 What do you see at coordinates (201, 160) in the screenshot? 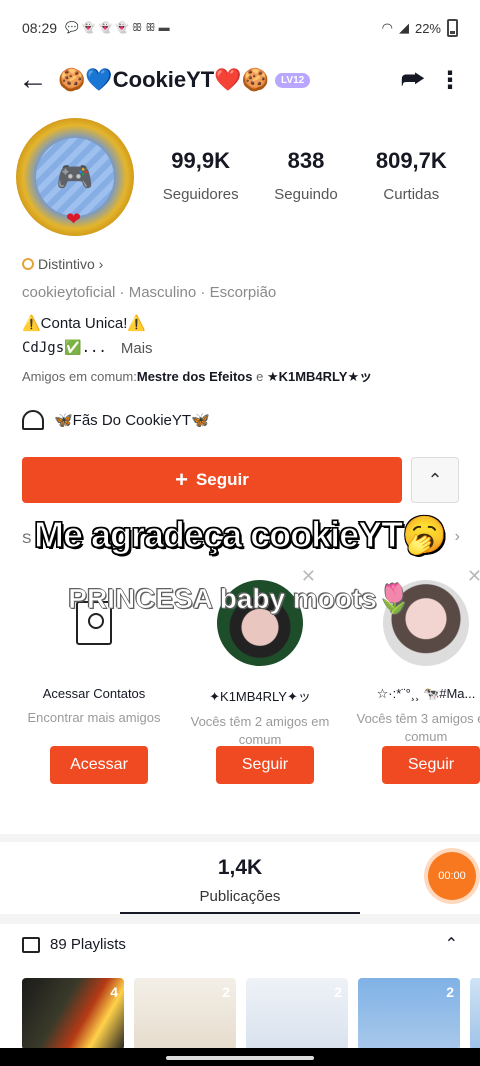
I see `stat-value: 99,9K` at bounding box center [201, 160].